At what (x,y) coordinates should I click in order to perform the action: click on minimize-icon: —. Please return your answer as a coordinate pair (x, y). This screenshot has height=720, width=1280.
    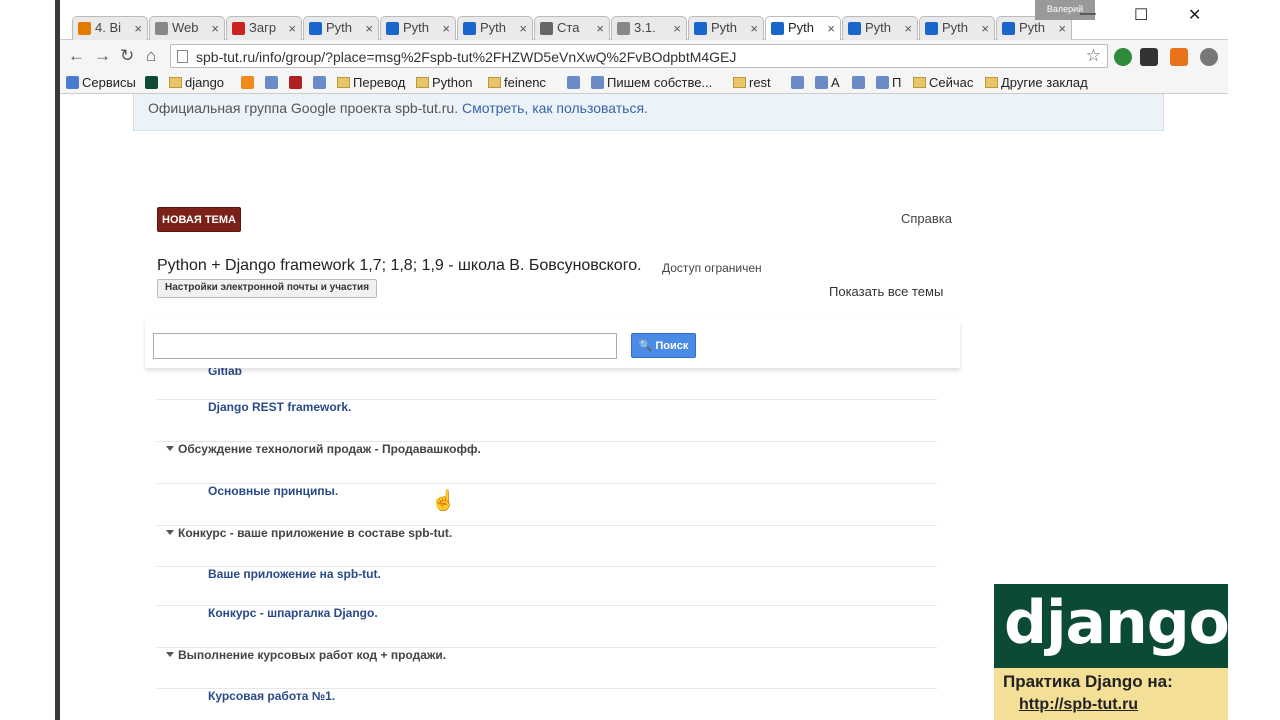
    Looking at the image, I should click on (1088, 14).